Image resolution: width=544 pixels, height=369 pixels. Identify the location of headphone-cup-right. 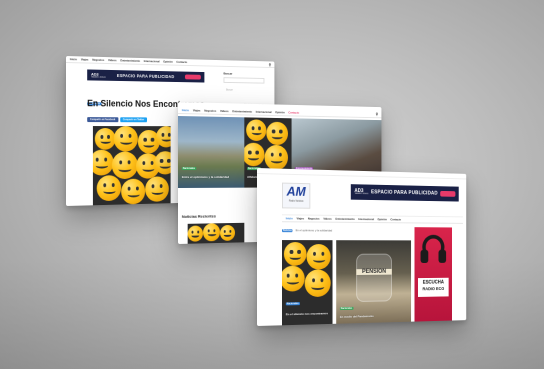
(443, 256).